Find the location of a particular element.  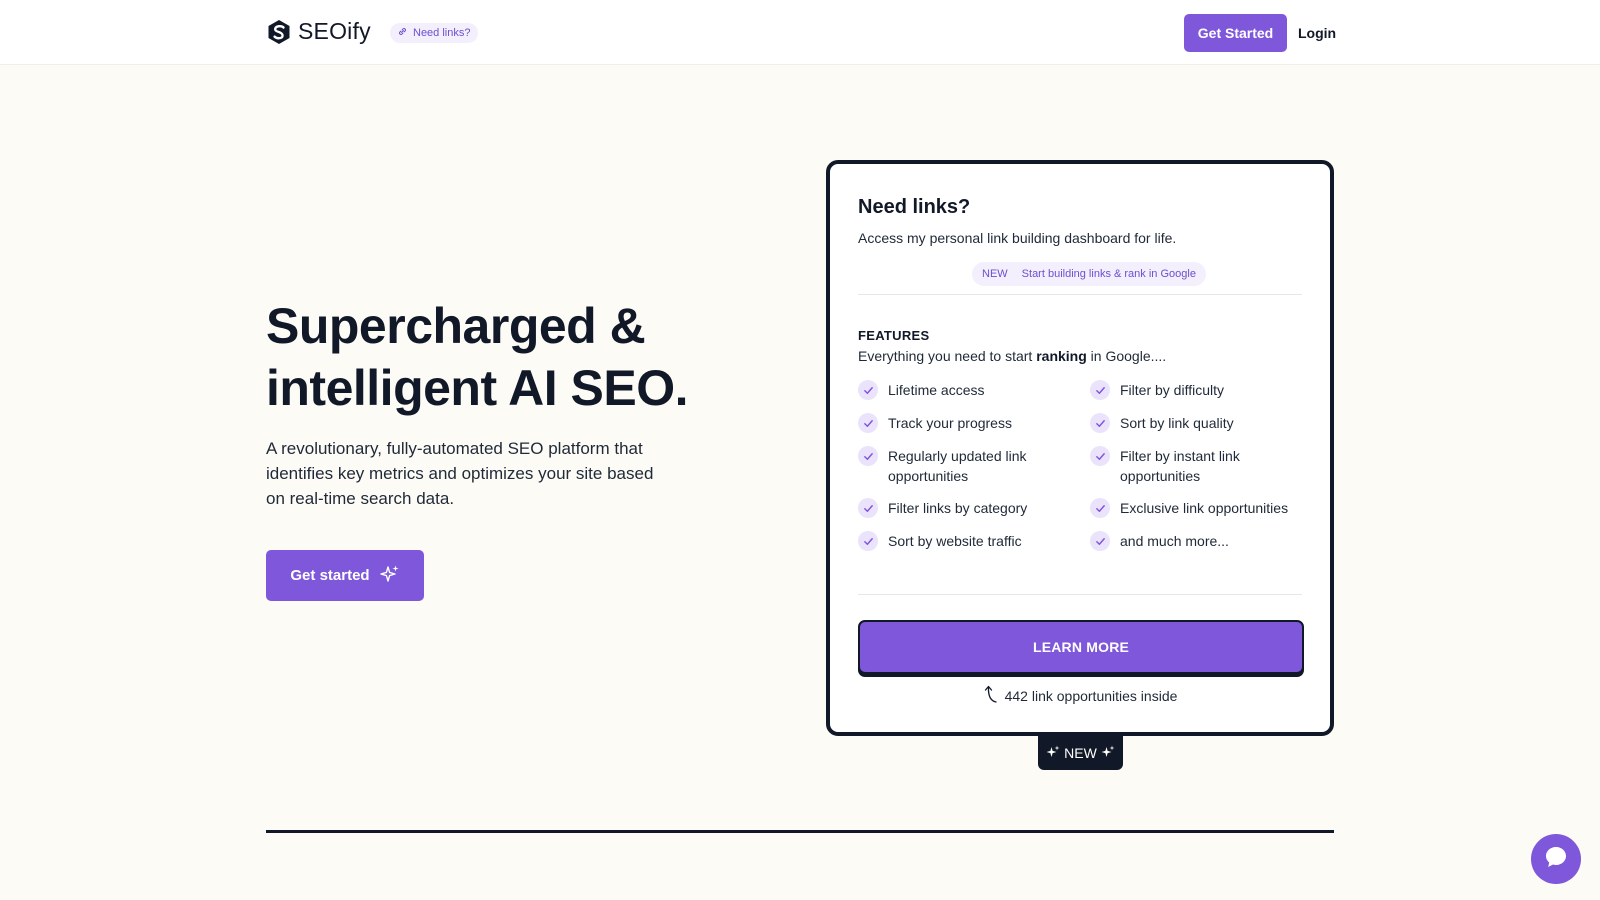

card-pill-text: Start building links & rank in Google is located at coordinates (1108, 274).